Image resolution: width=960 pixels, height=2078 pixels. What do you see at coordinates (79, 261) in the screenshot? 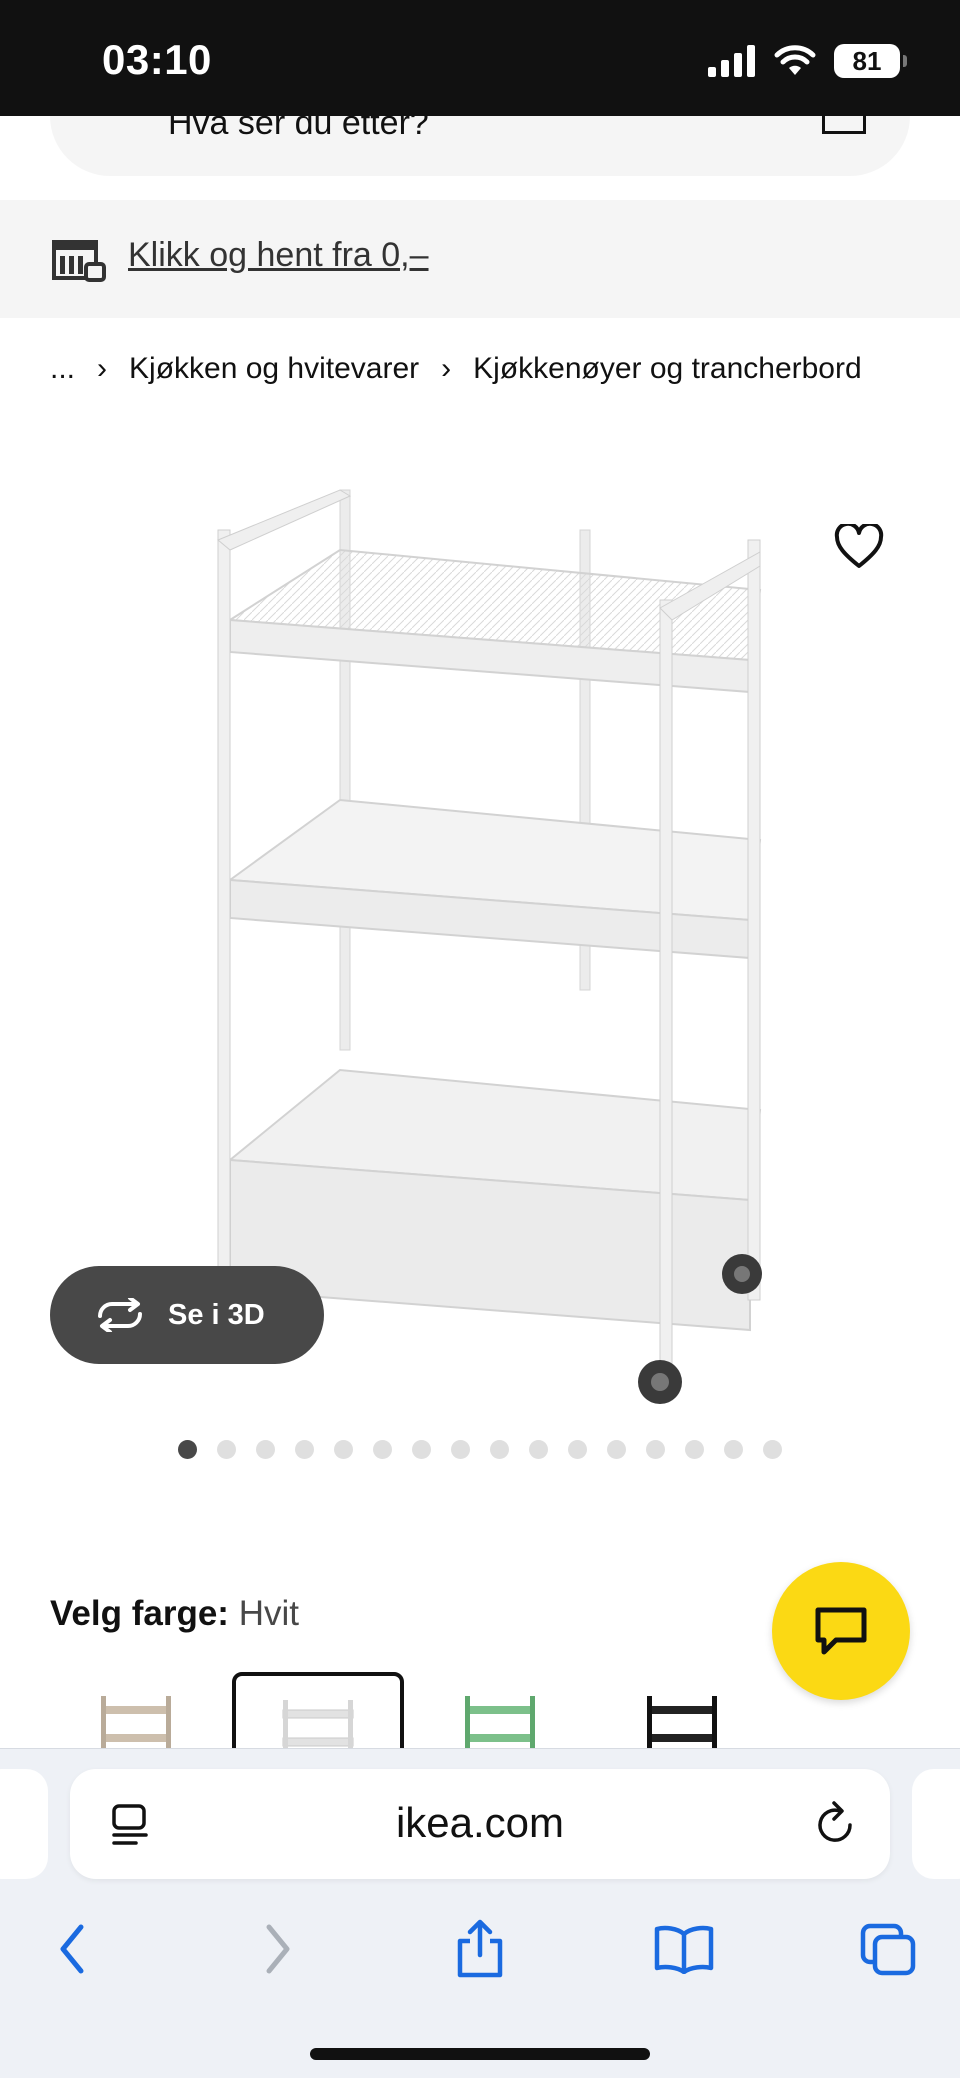
I see `store-icon` at bounding box center [79, 261].